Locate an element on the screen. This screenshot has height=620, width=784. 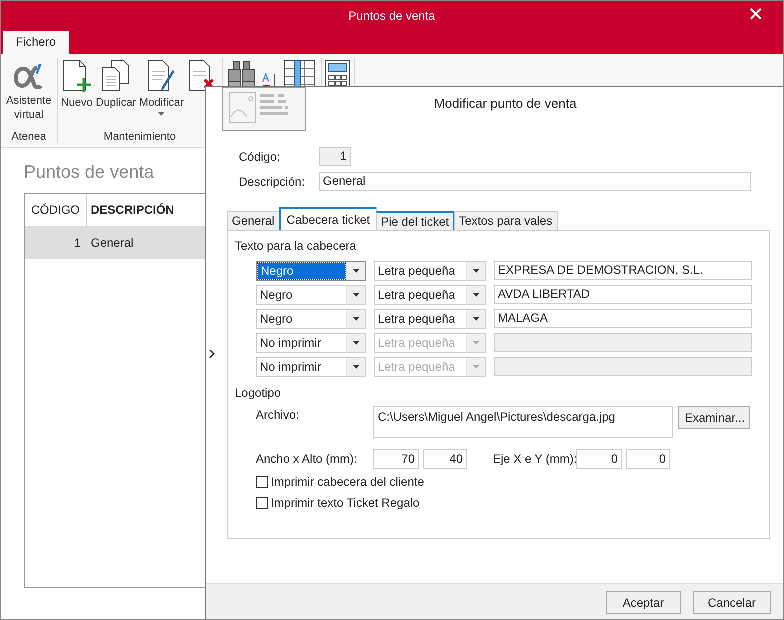
group-label: Mantenimiento is located at coordinates (140, 137).